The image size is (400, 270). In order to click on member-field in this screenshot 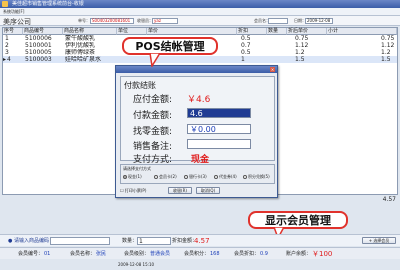, I will do `click(278, 21)`.